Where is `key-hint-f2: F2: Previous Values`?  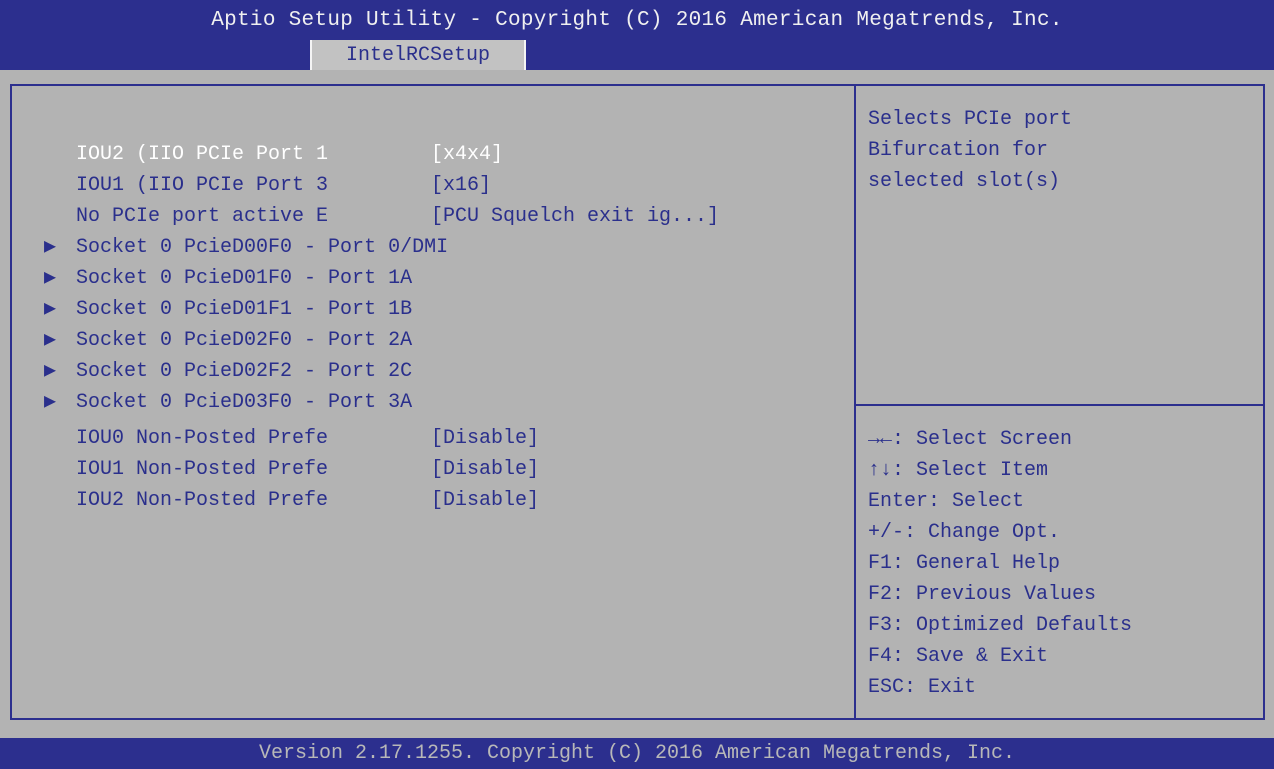
key-hint-f2: F2: Previous Values is located at coordinates (982, 594).